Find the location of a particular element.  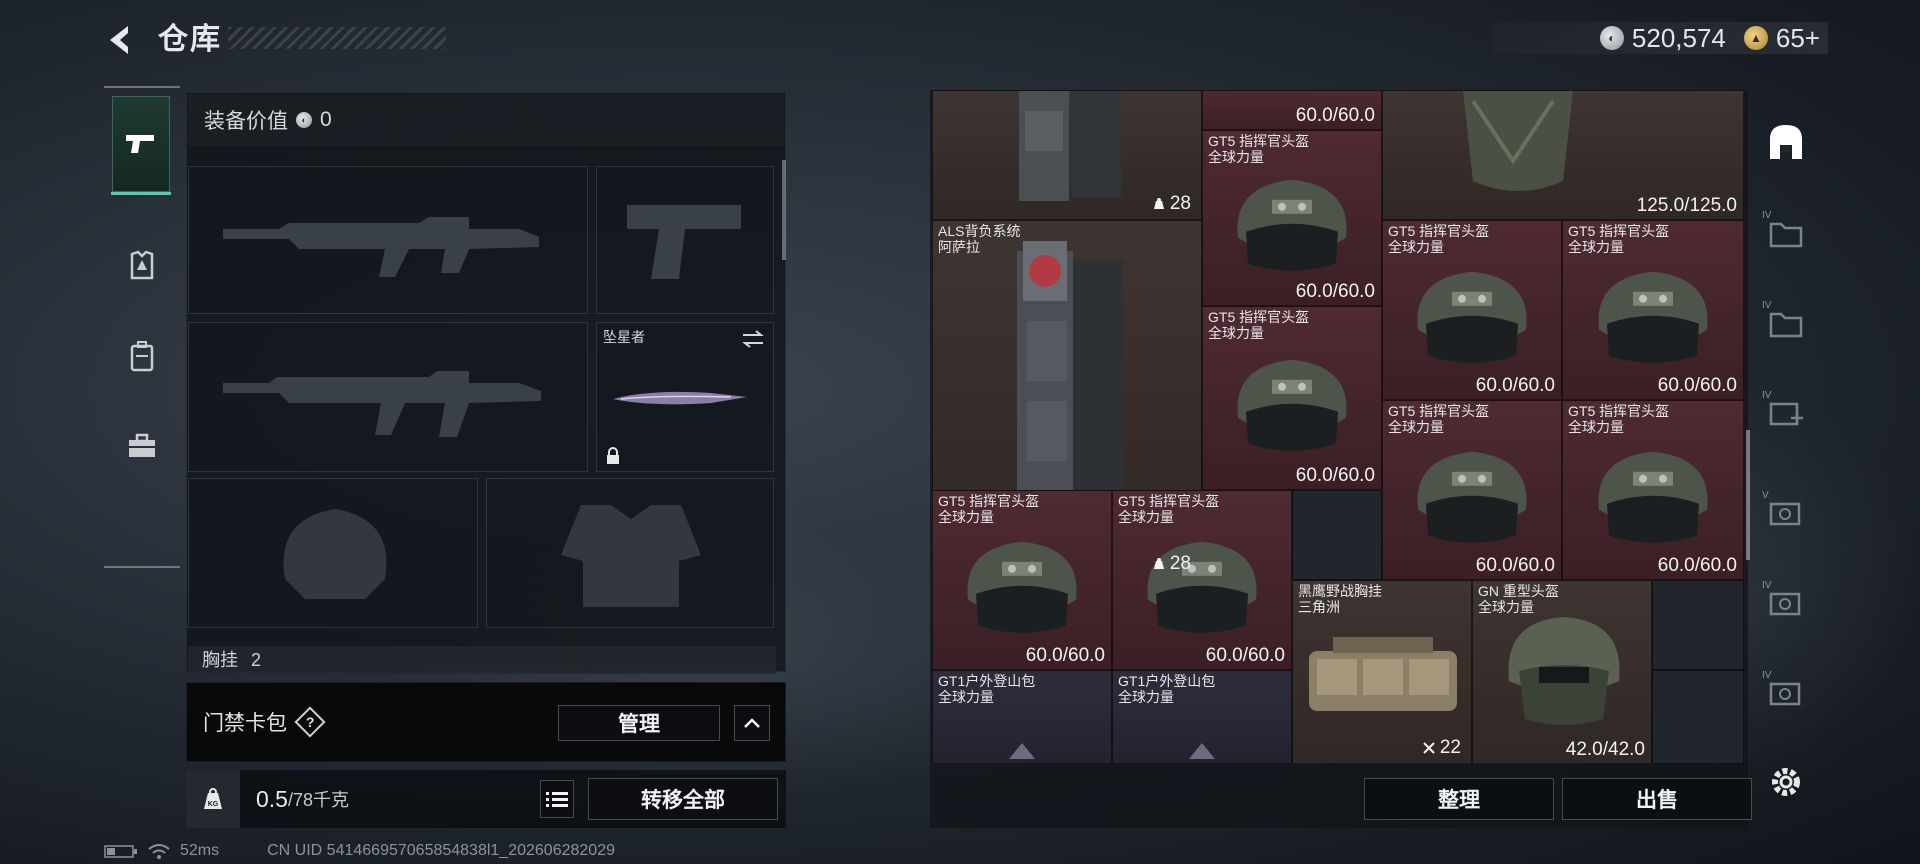

sell-button: 出售 is located at coordinates (1657, 799).